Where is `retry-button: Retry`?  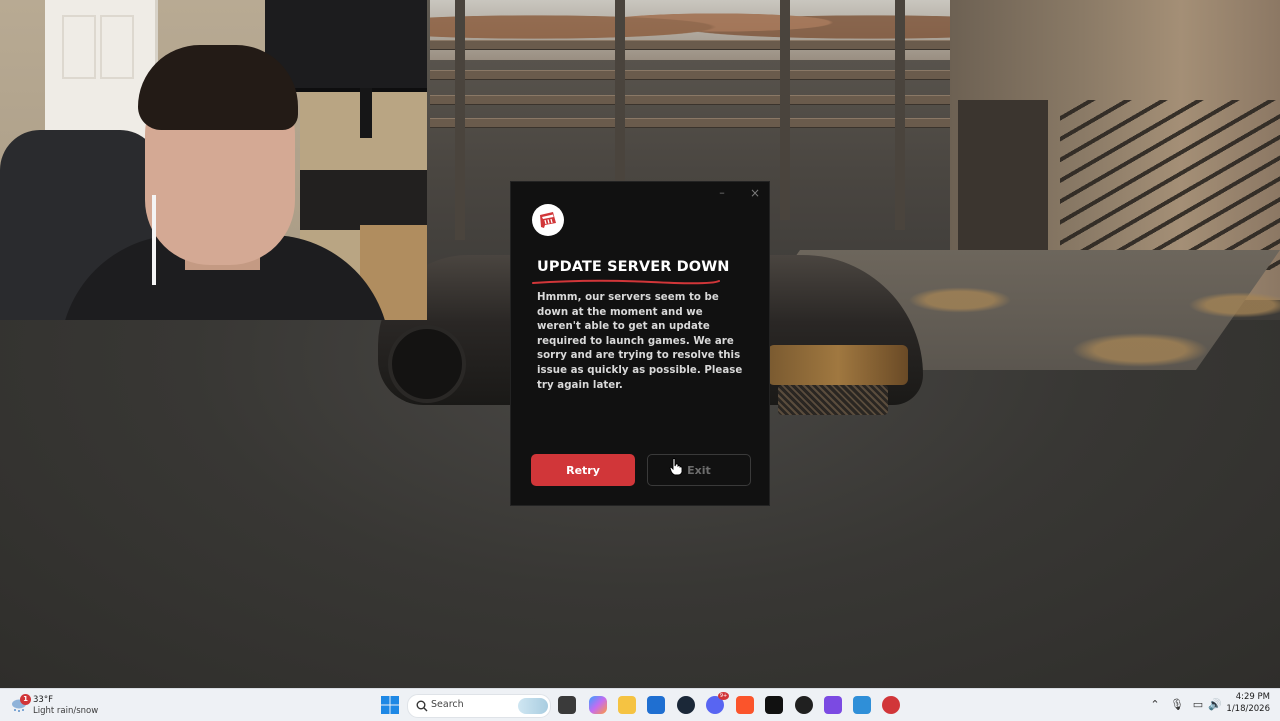
retry-button: Retry is located at coordinates (583, 470).